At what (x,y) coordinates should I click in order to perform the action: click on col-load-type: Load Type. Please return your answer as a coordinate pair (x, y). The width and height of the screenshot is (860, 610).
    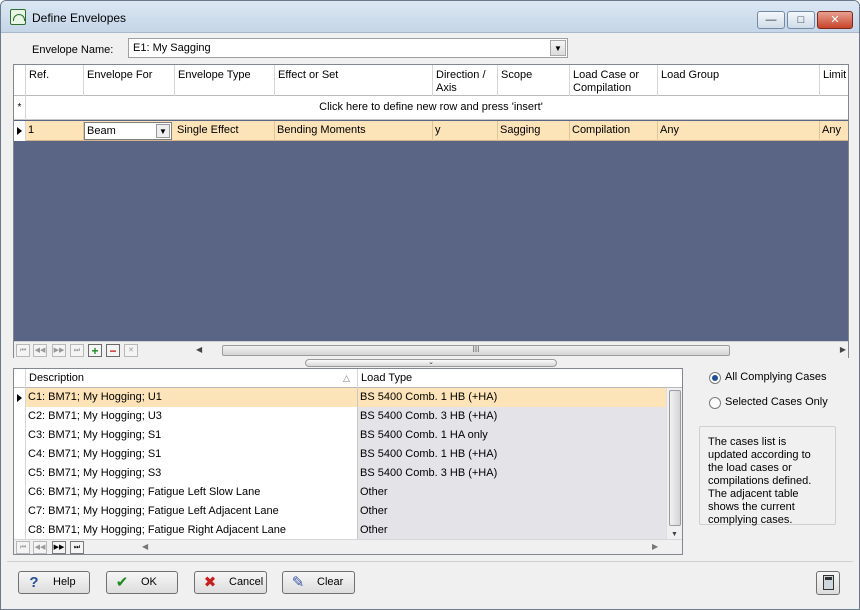
    Looking at the image, I should click on (520, 378).